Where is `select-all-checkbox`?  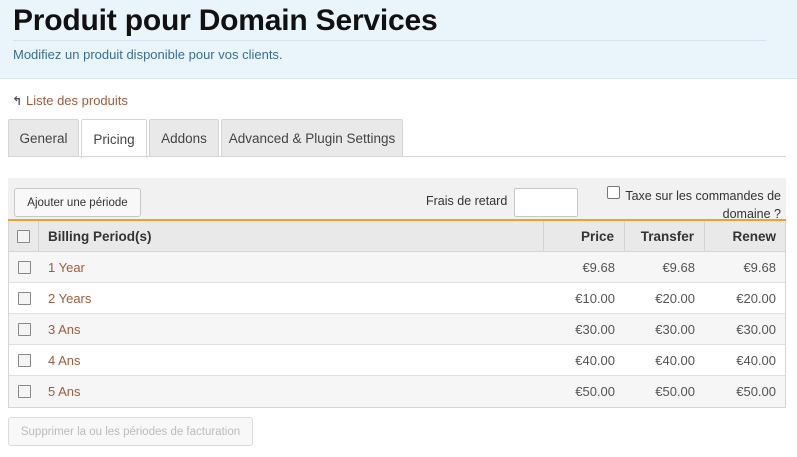 select-all-checkbox is located at coordinates (23, 236).